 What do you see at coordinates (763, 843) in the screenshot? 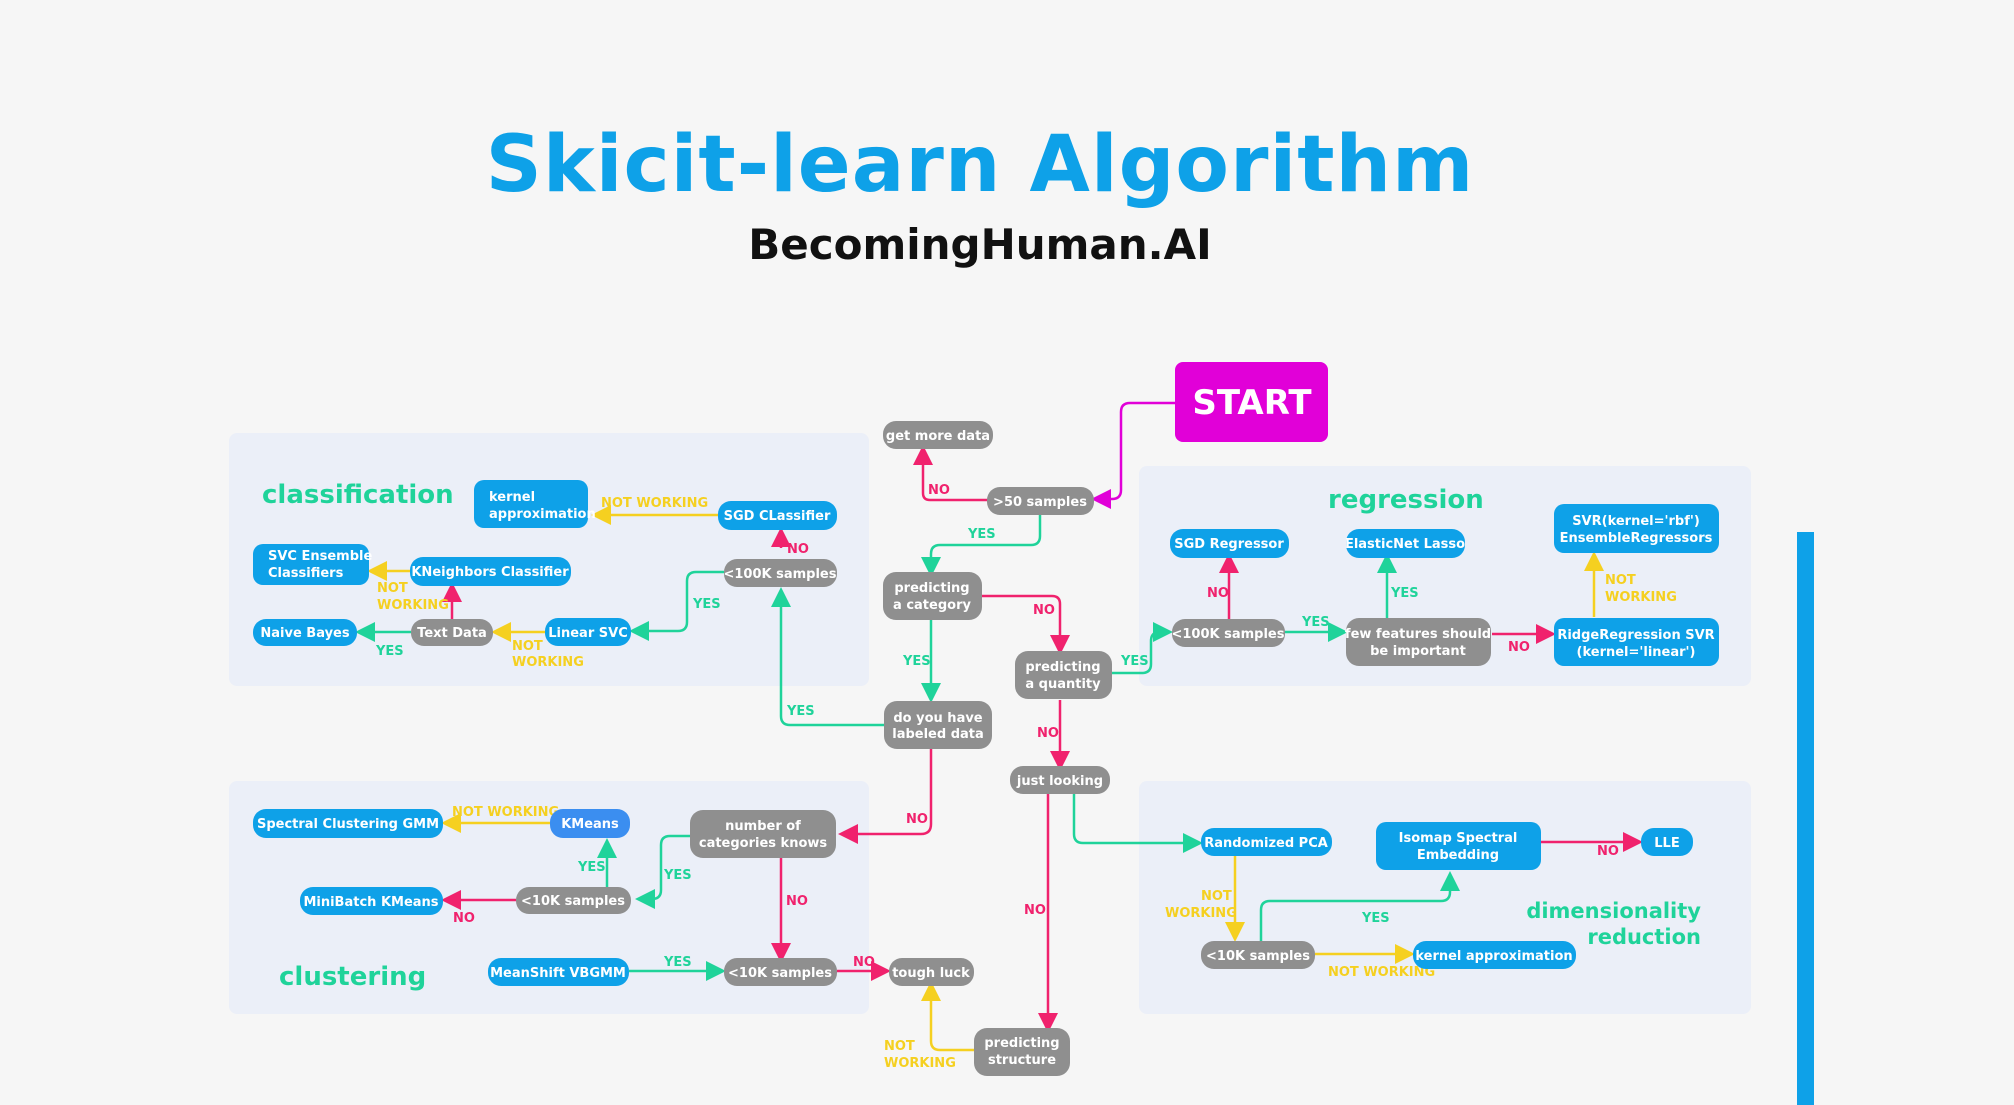
I see `node-num-categories-line2: categories knows` at bounding box center [763, 843].